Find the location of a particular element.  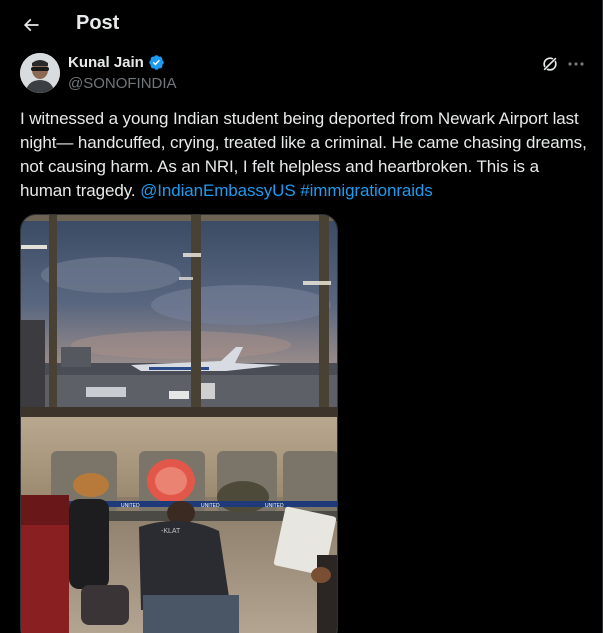

more-options-button is located at coordinates (576, 64).